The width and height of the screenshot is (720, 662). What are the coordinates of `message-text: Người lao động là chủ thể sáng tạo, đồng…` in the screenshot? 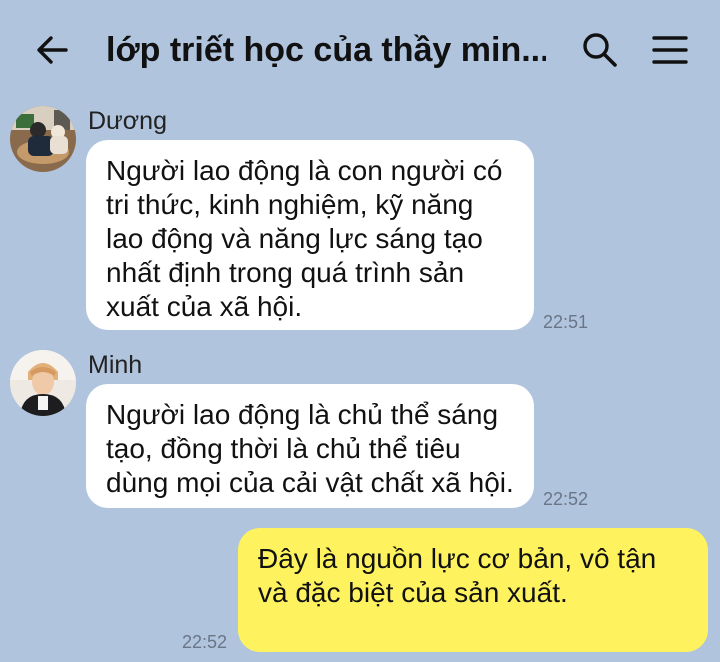 It's located at (310, 448).